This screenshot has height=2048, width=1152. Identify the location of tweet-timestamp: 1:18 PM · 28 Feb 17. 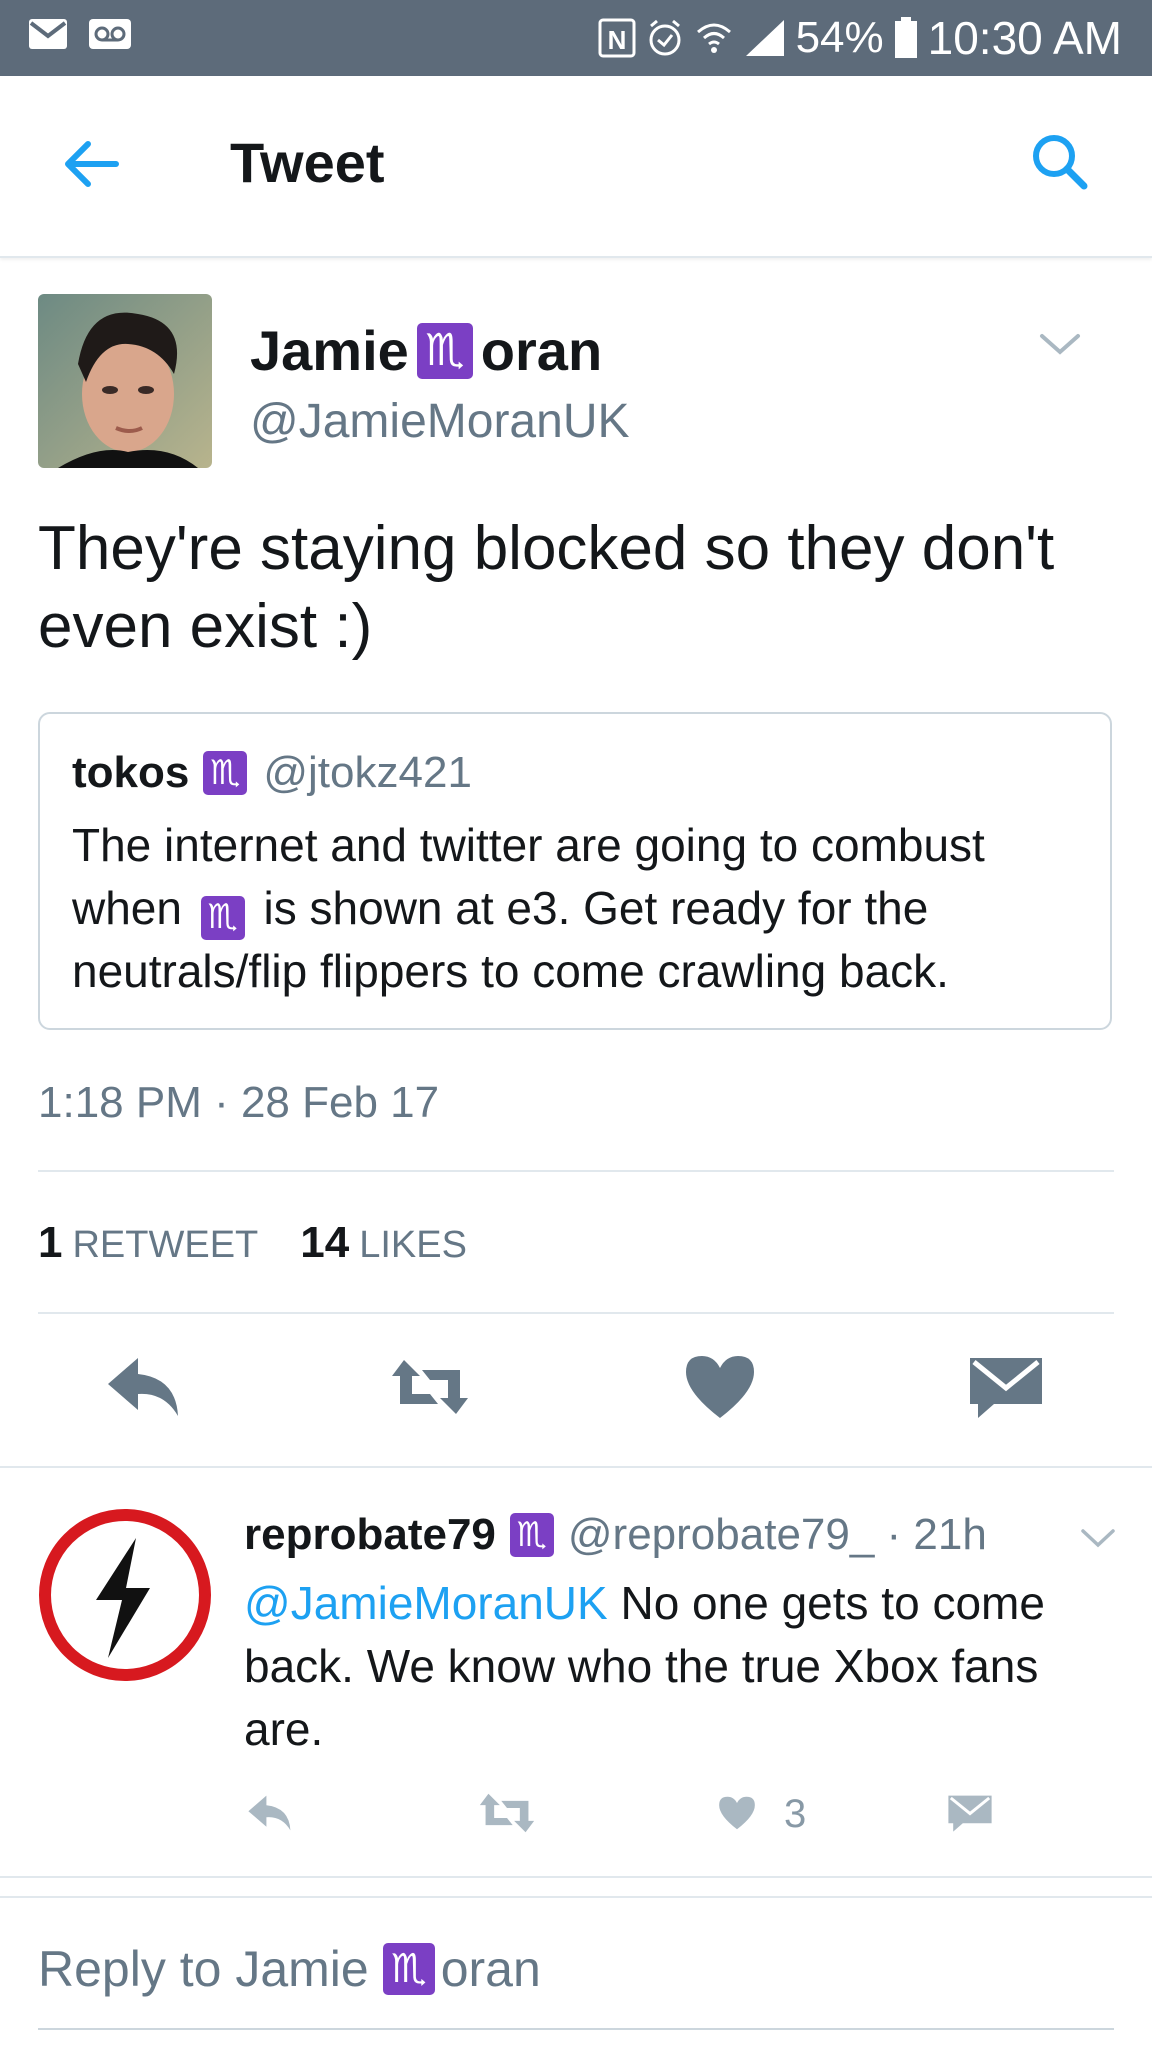
(239, 1102).